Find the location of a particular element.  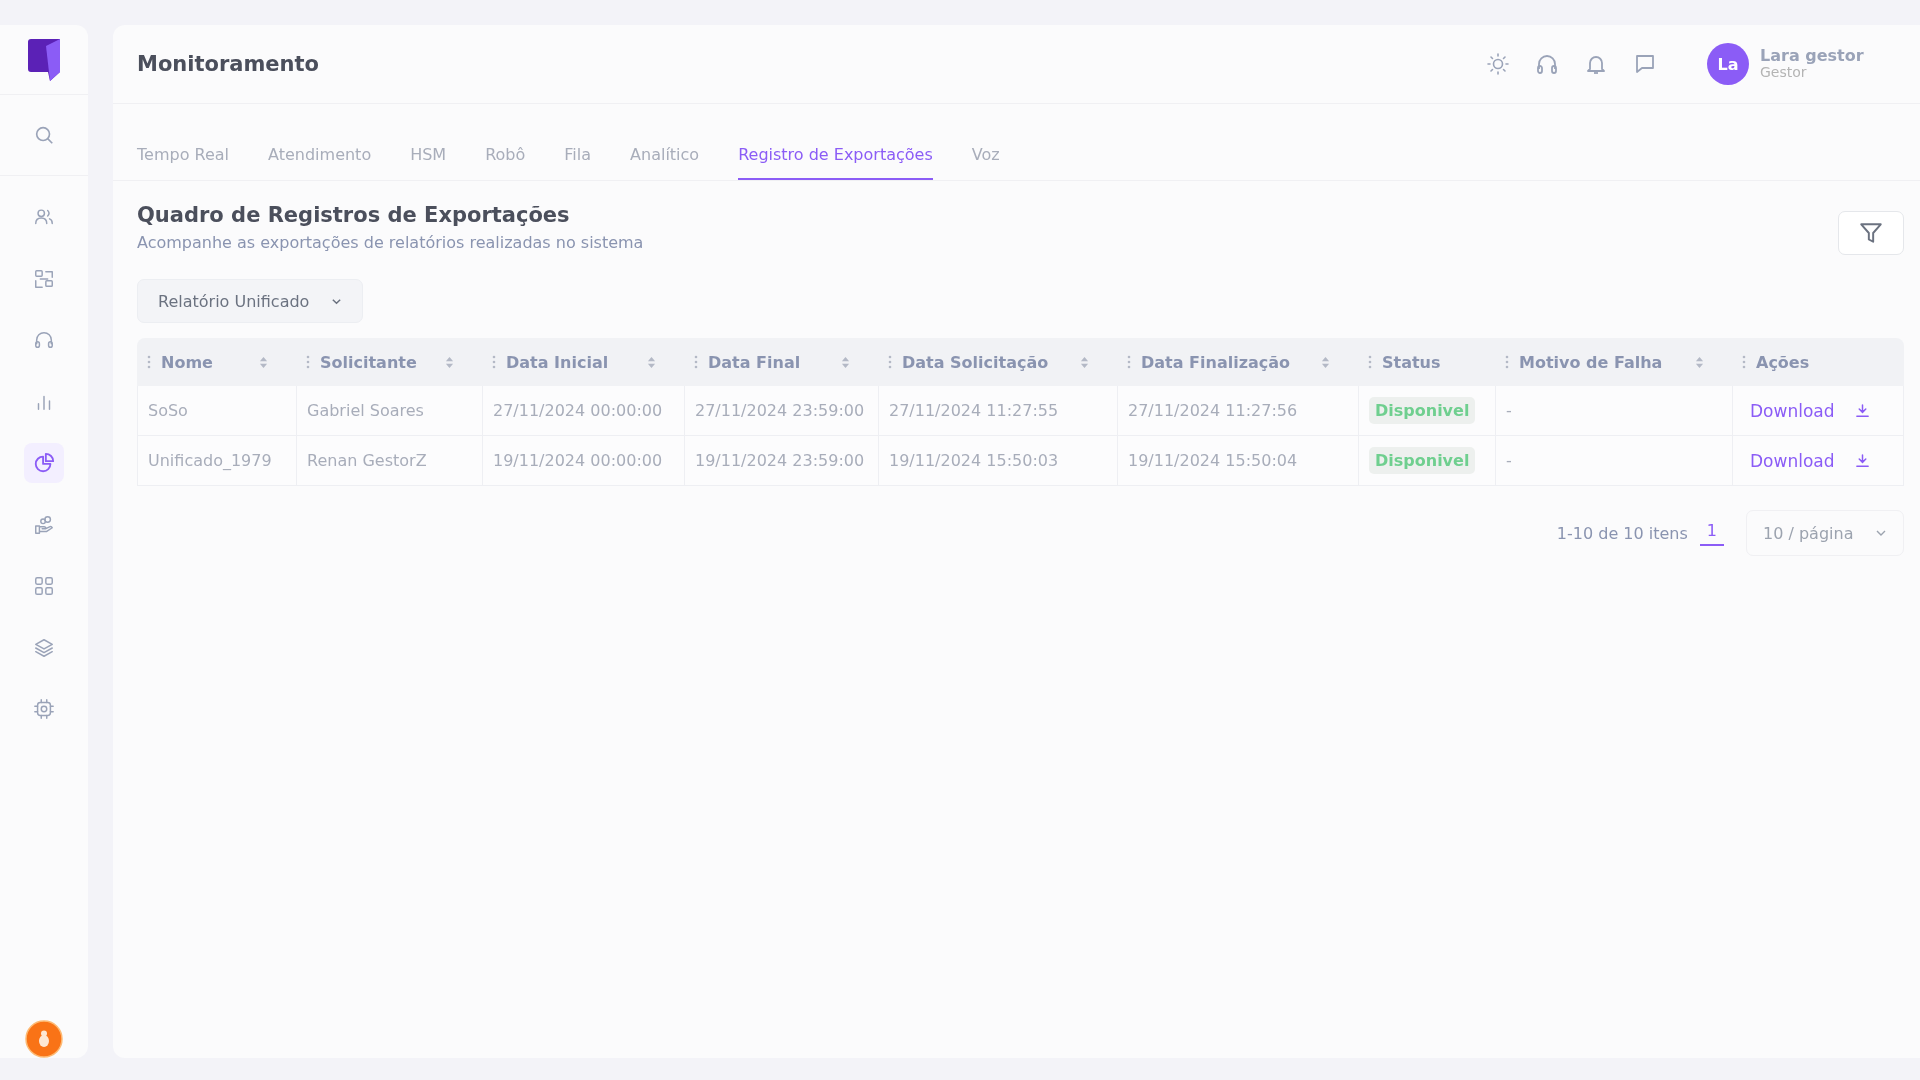

tab: Robô is located at coordinates (505, 162).